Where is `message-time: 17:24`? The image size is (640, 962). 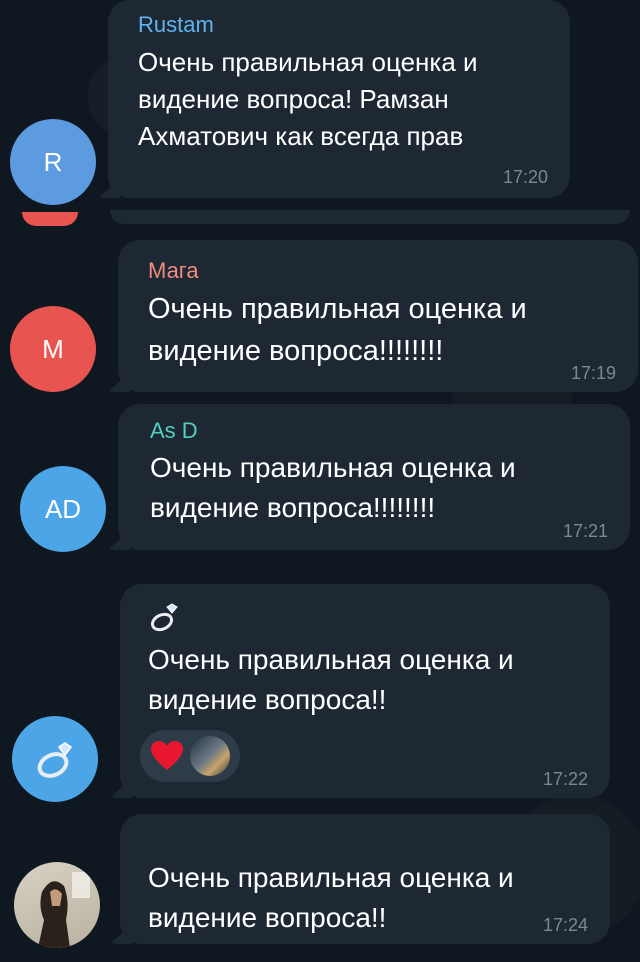 message-time: 17:24 is located at coordinates (565, 925).